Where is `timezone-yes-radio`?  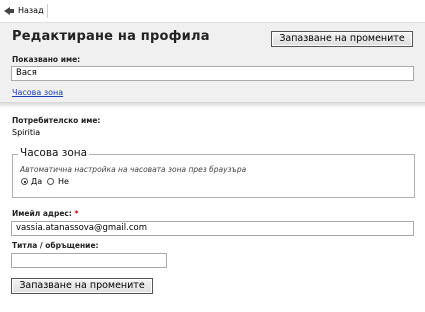 timezone-yes-radio is located at coordinates (24, 181).